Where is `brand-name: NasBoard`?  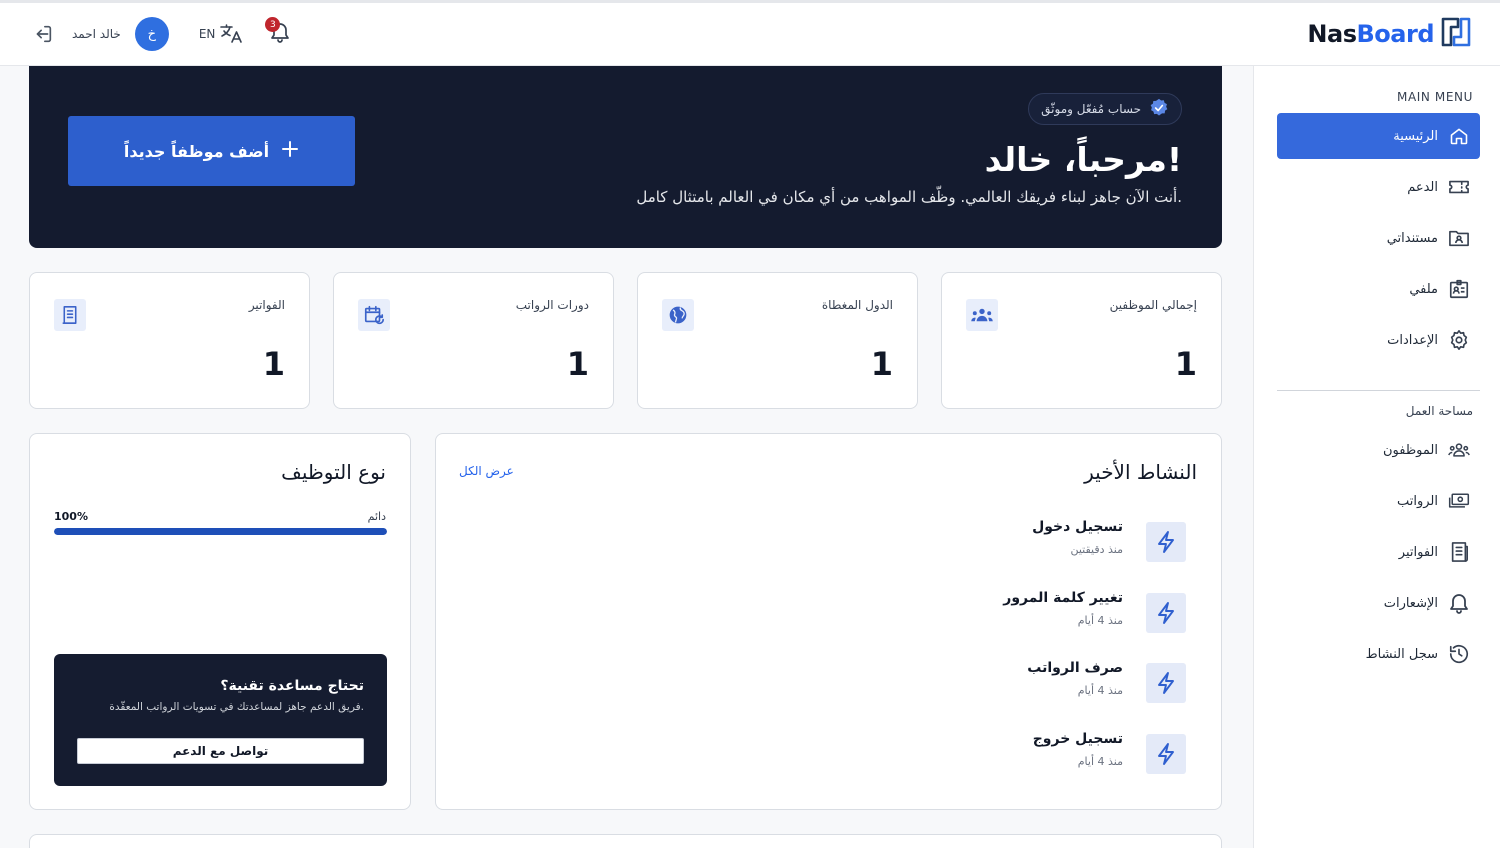 brand-name: NasBoard is located at coordinates (1370, 34).